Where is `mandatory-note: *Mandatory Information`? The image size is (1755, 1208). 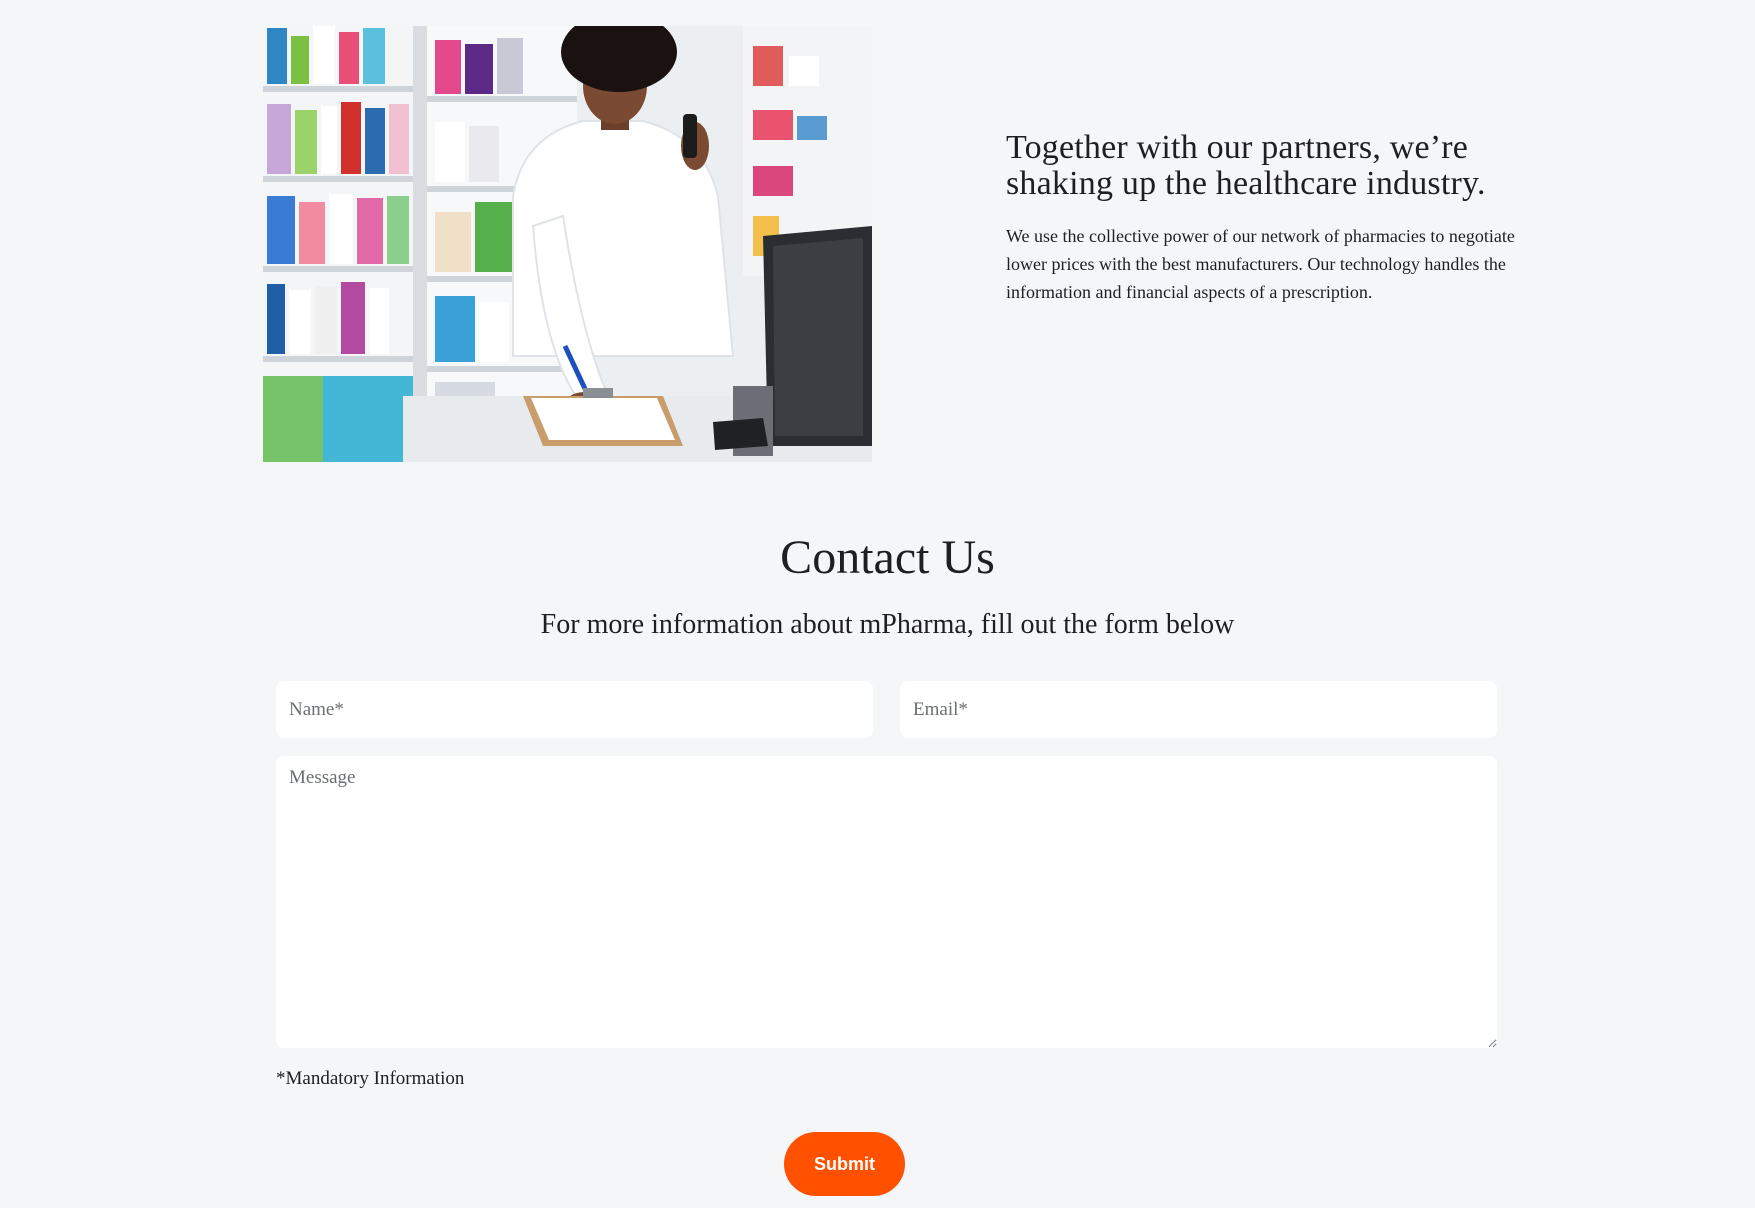 mandatory-note: *Mandatory Information is located at coordinates (370, 1078).